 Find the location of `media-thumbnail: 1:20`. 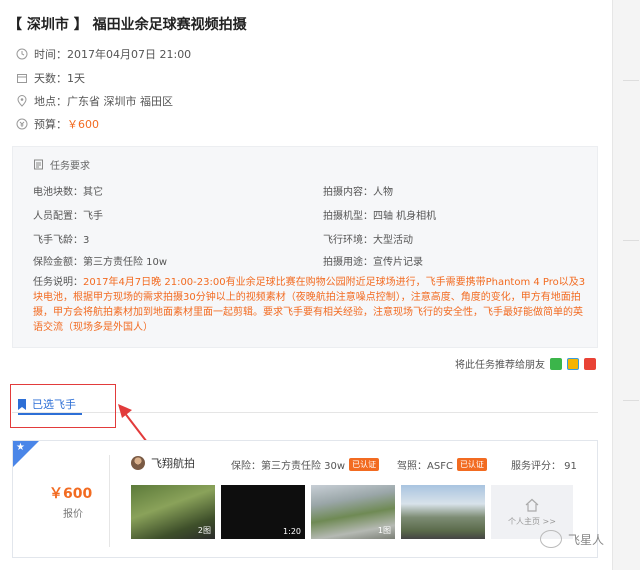

media-thumbnail: 1:20 is located at coordinates (263, 512).